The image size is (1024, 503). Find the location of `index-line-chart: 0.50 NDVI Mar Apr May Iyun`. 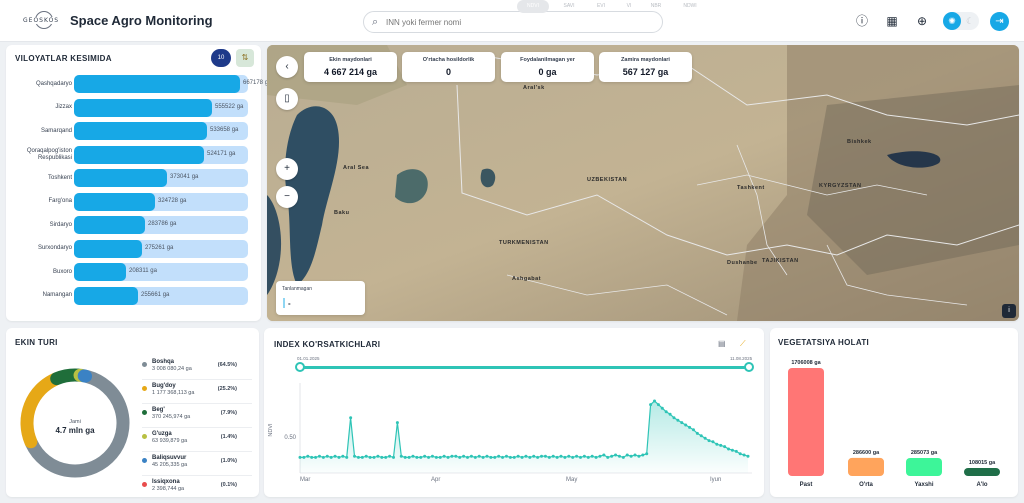

index-line-chart: 0.50 NDVI Mar Apr May Iyun is located at coordinates (514, 436).